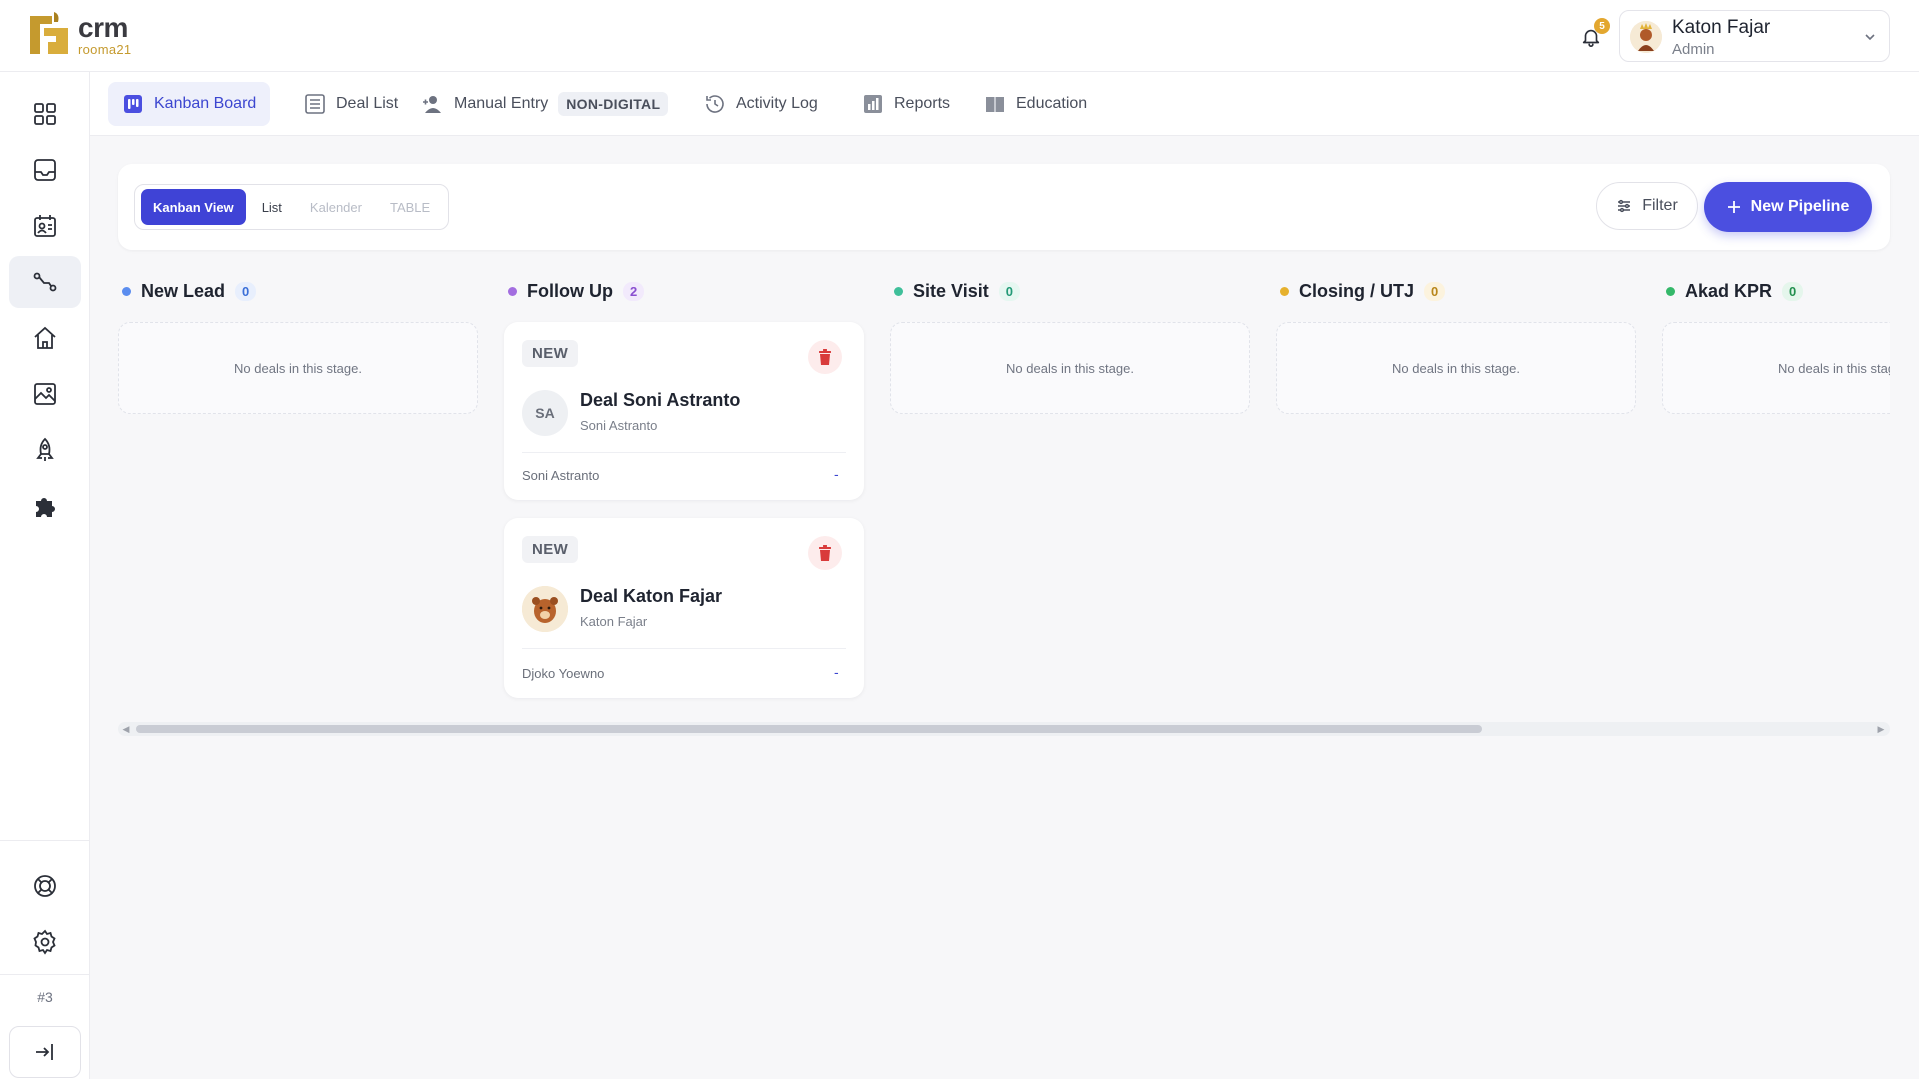 Image resolution: width=1919 pixels, height=1079 pixels. I want to click on logout-button, so click(45, 1052).